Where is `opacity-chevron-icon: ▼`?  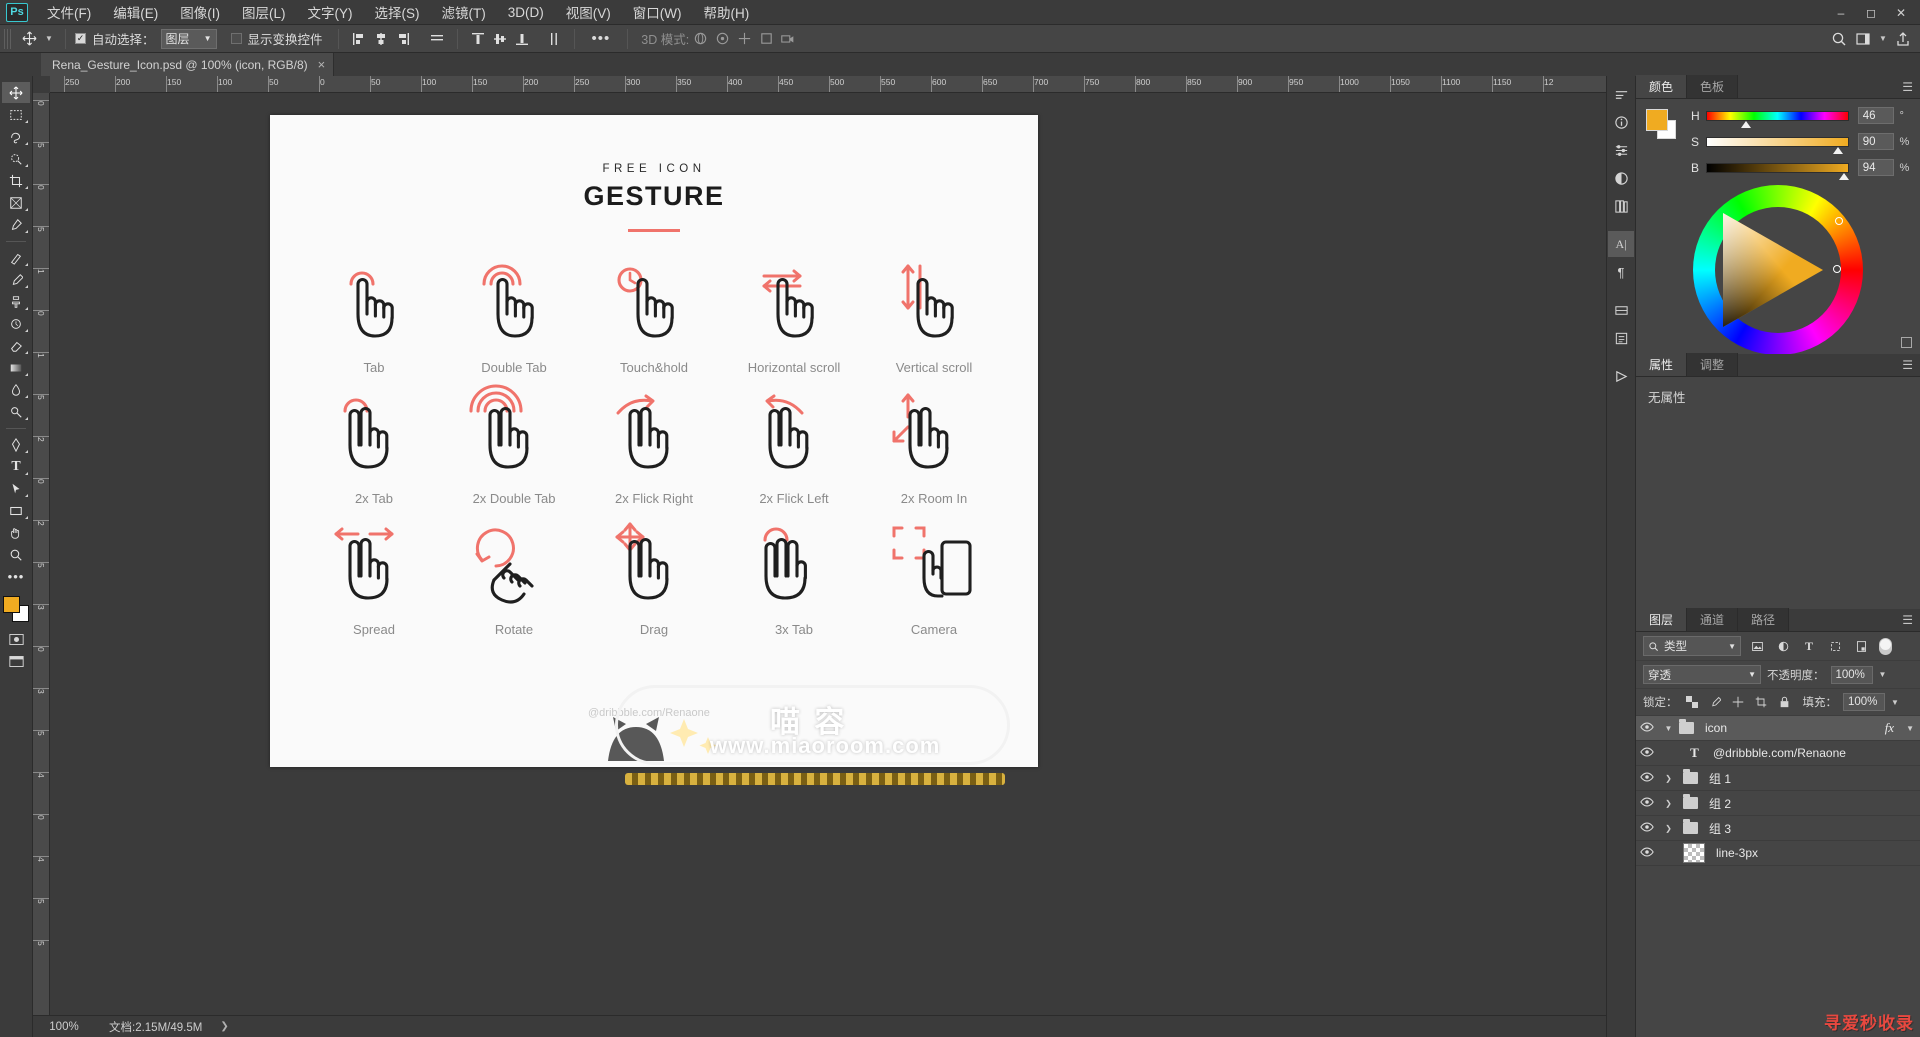 opacity-chevron-icon: ▼ is located at coordinates (1883, 674).